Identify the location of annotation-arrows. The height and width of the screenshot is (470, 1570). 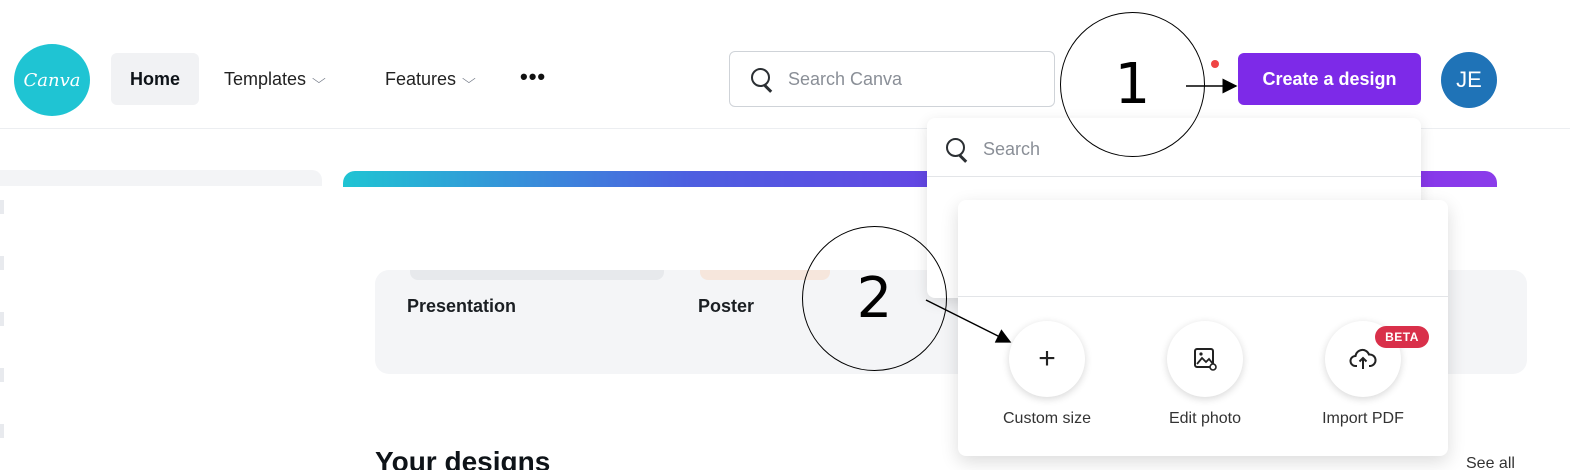
(1081, 210).